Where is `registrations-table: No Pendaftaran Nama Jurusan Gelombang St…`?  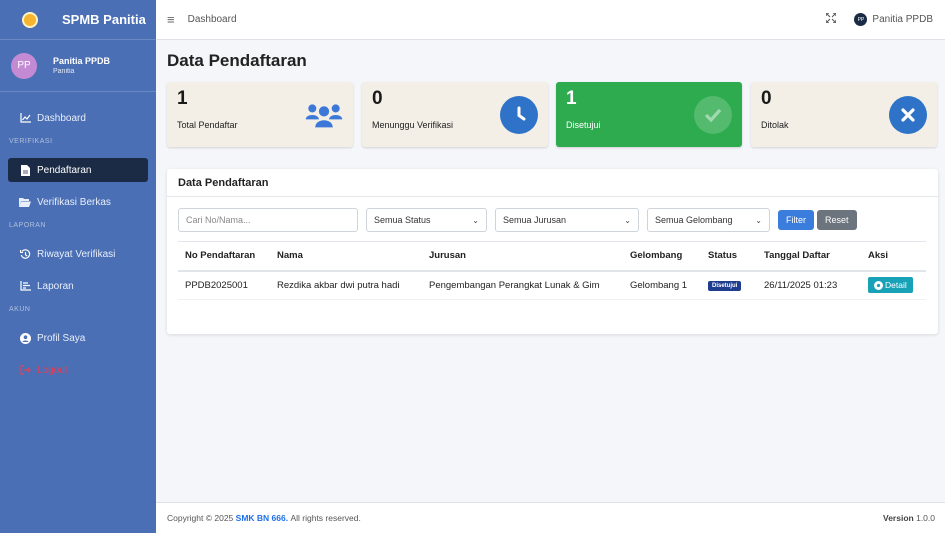 registrations-table: No Pendaftaran Nama Jurusan Gelombang St… is located at coordinates (552, 270).